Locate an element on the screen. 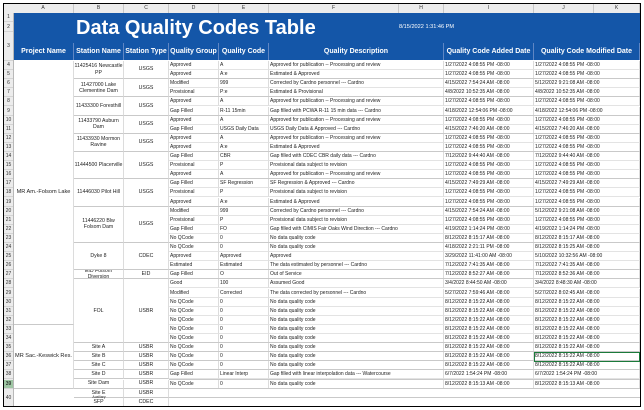 The width and height of the screenshot is (644, 410). cell-group: Modified is located at coordinates (194, 293).